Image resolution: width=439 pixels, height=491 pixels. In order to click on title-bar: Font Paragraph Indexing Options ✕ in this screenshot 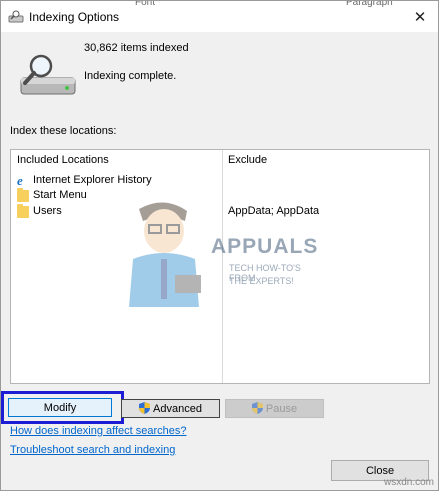, I will do `click(219, 16)`.